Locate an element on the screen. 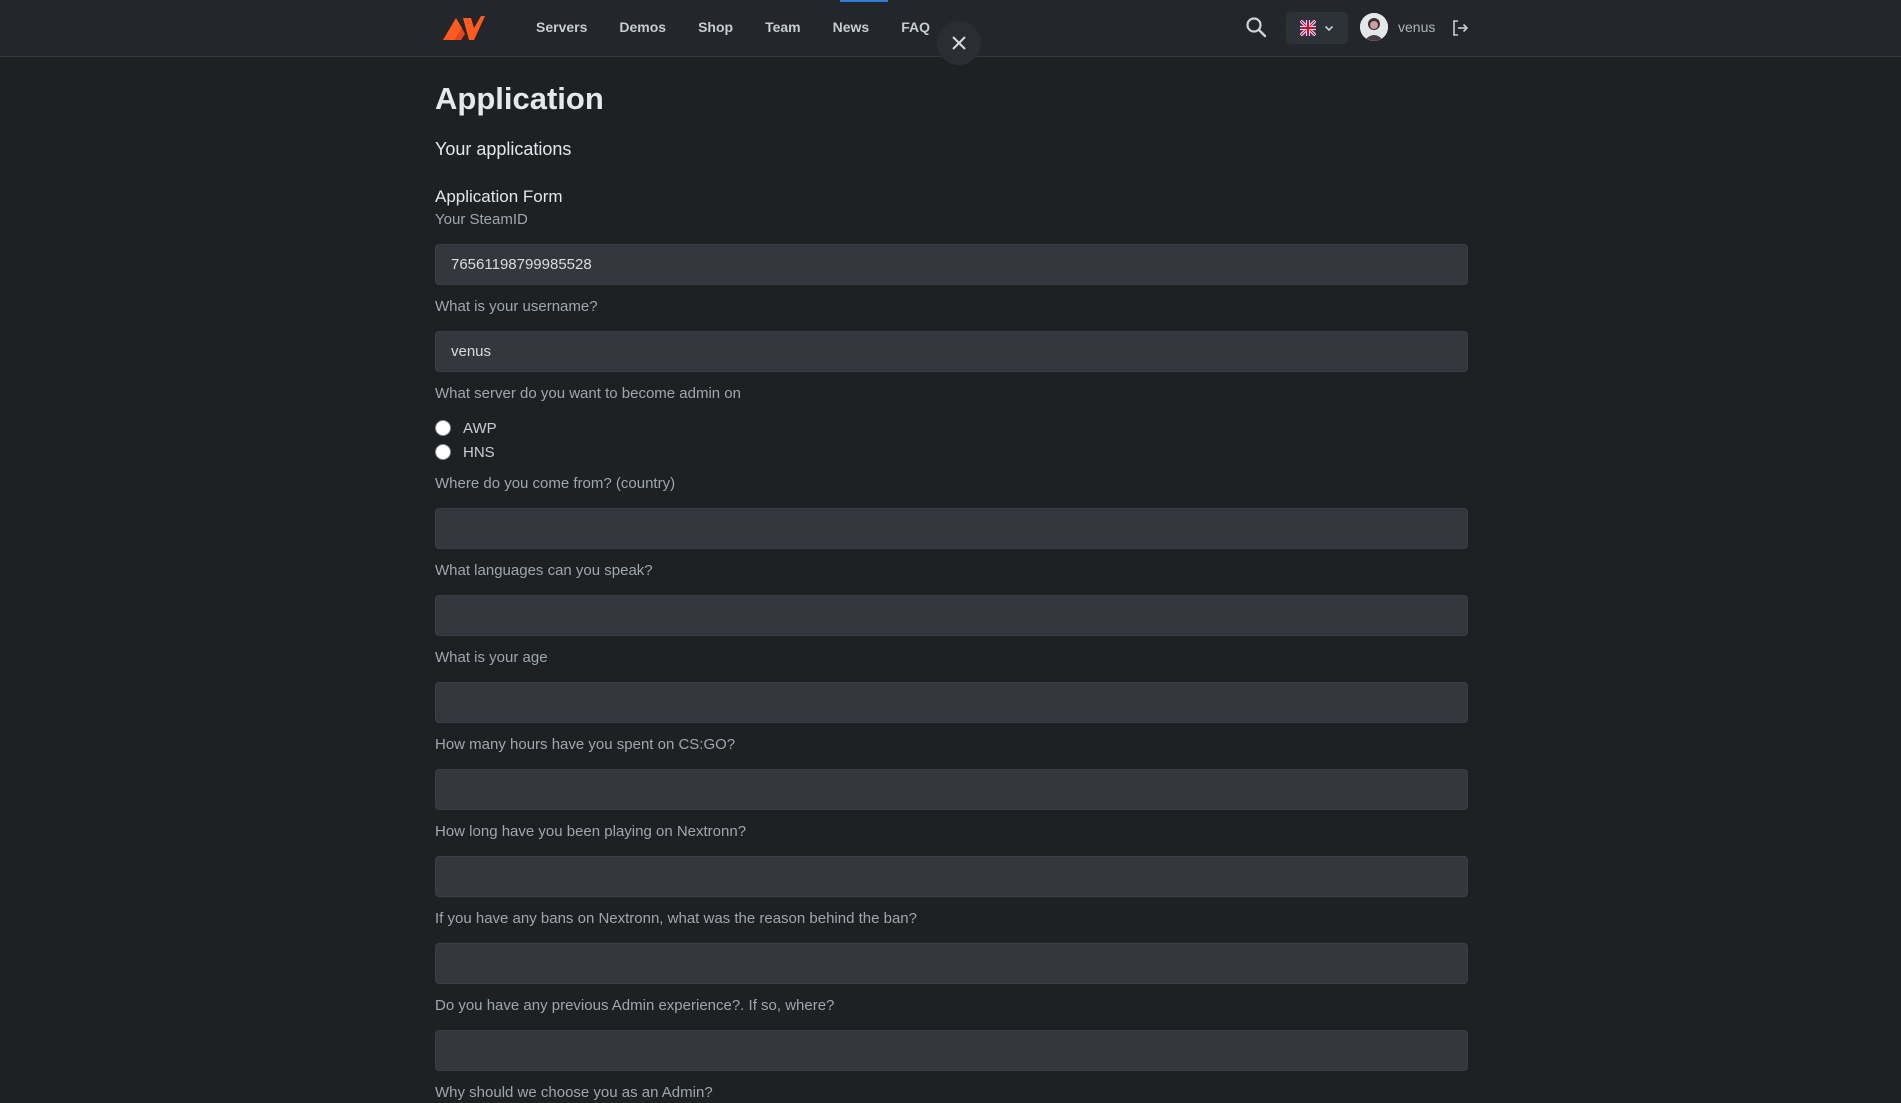  application-form-heading: Application Form is located at coordinates (499, 196).